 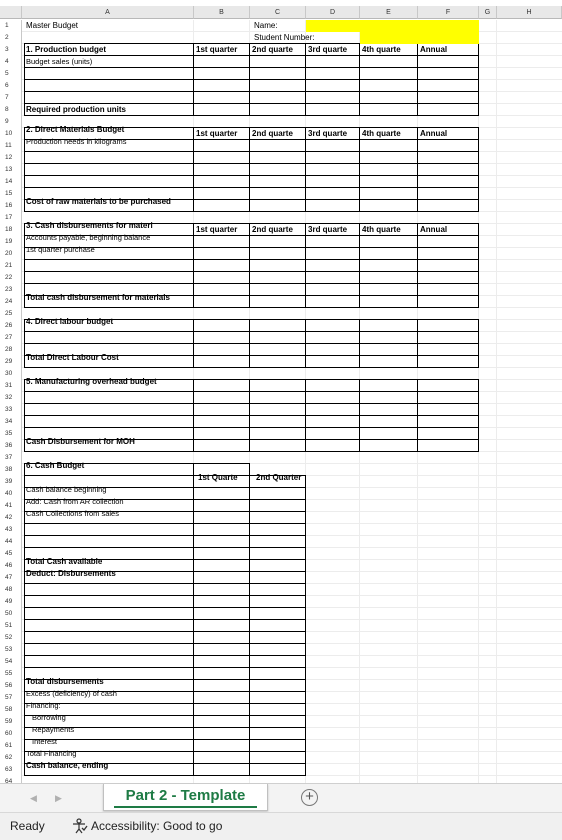 I want to click on accessibility-status: Accessibility: Good to go, so click(x=156, y=826).